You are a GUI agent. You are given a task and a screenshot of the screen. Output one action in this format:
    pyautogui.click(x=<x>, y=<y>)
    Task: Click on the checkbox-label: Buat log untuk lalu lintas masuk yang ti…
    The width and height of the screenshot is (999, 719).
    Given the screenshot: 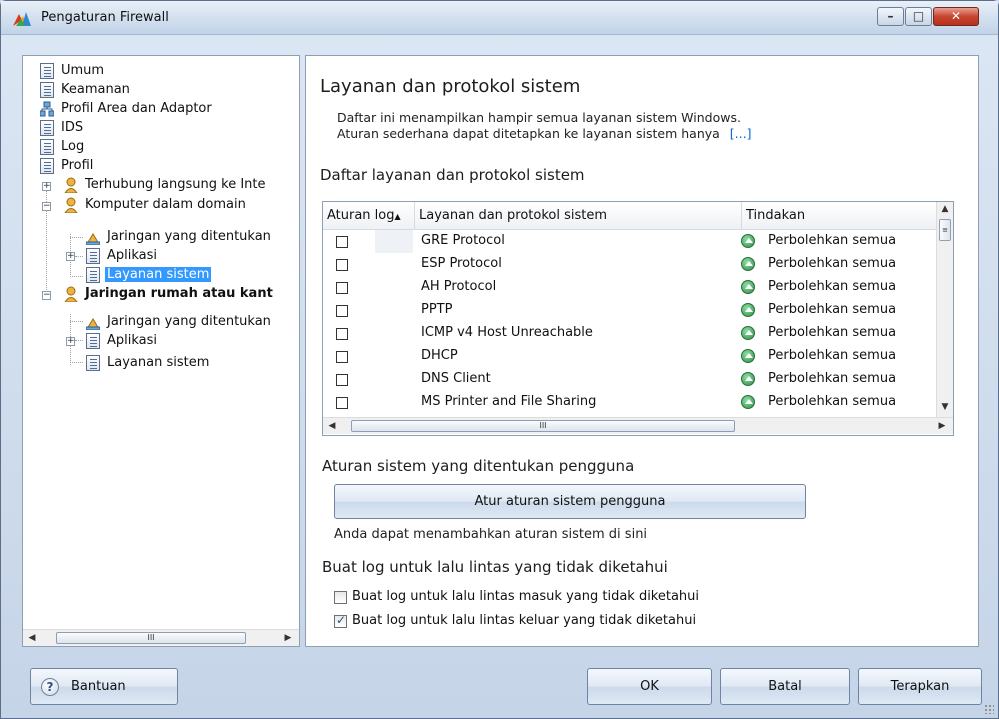 What is the action you would take?
    pyautogui.click(x=526, y=596)
    